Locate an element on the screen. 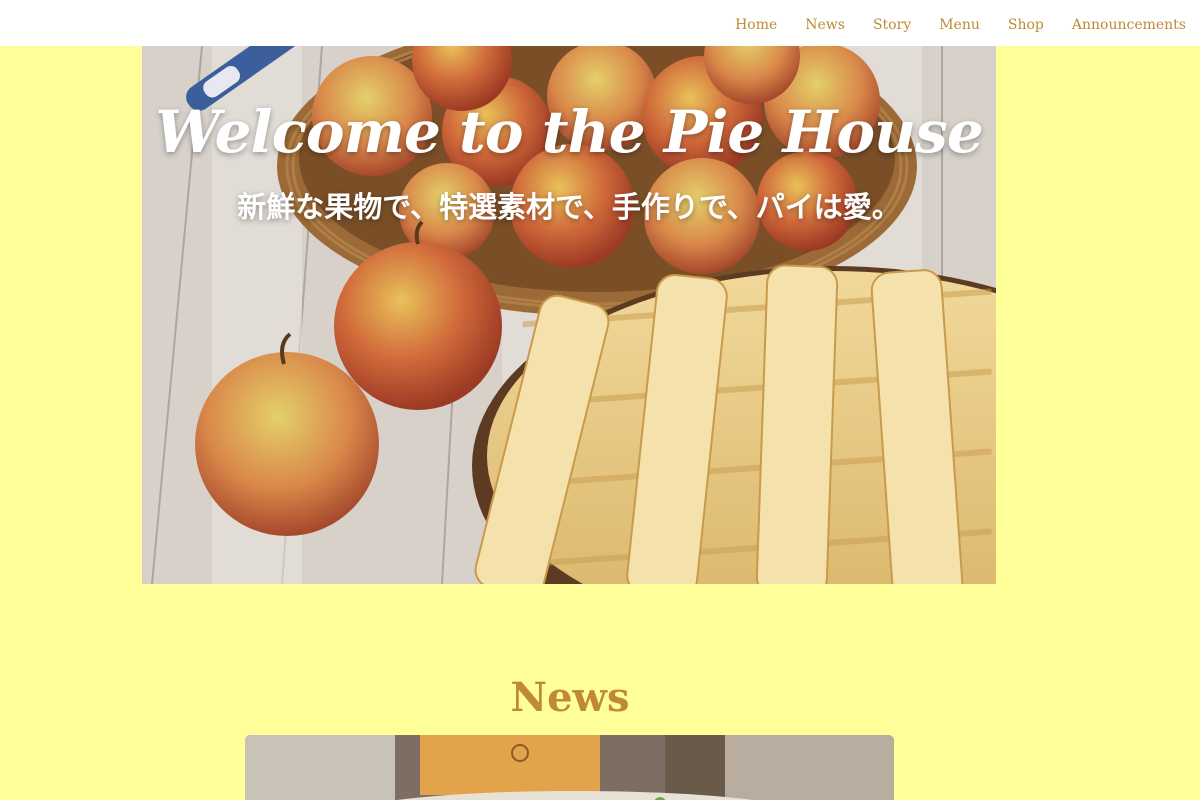 This screenshot has height=800, width=1200. nav-item-menu: Menu is located at coordinates (959, 23).